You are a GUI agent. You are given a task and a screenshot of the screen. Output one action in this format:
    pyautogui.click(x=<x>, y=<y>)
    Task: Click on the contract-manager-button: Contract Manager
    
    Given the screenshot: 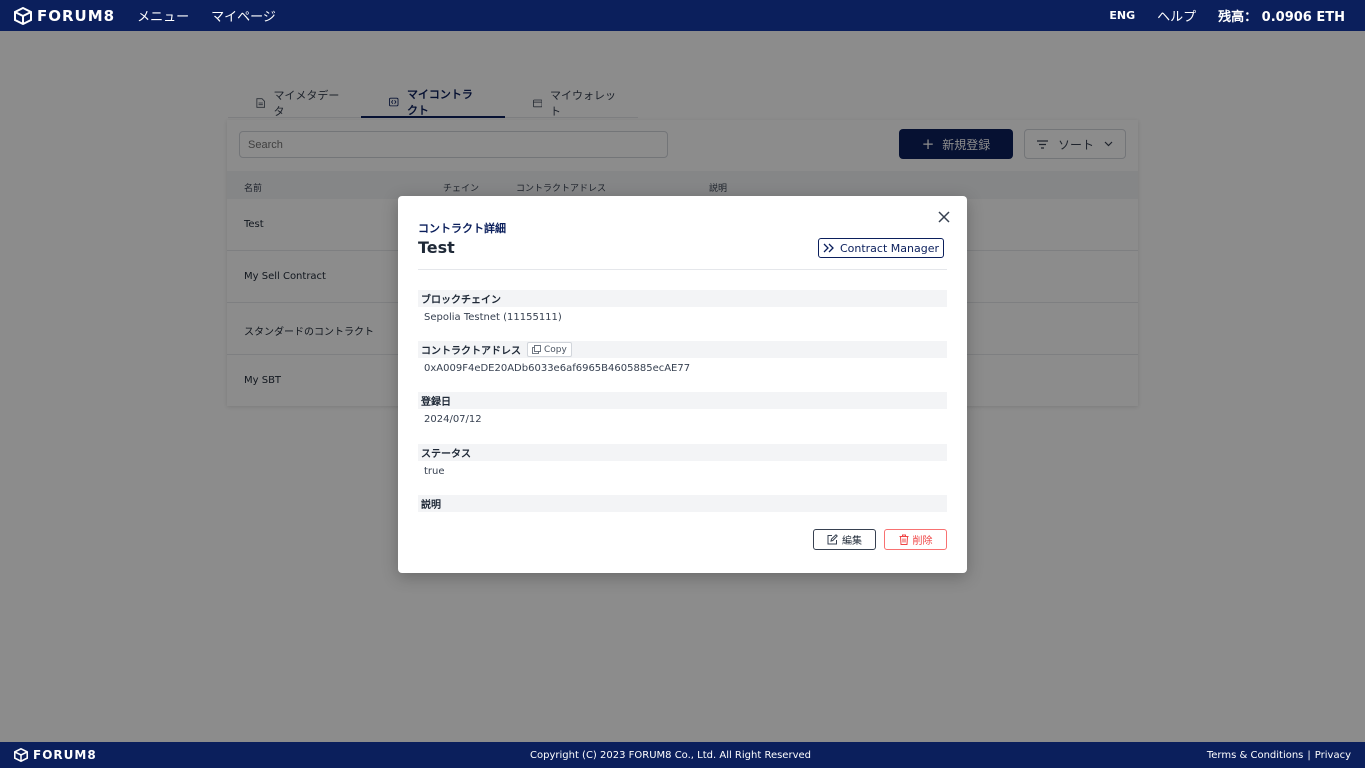 What is the action you would take?
    pyautogui.click(x=881, y=248)
    